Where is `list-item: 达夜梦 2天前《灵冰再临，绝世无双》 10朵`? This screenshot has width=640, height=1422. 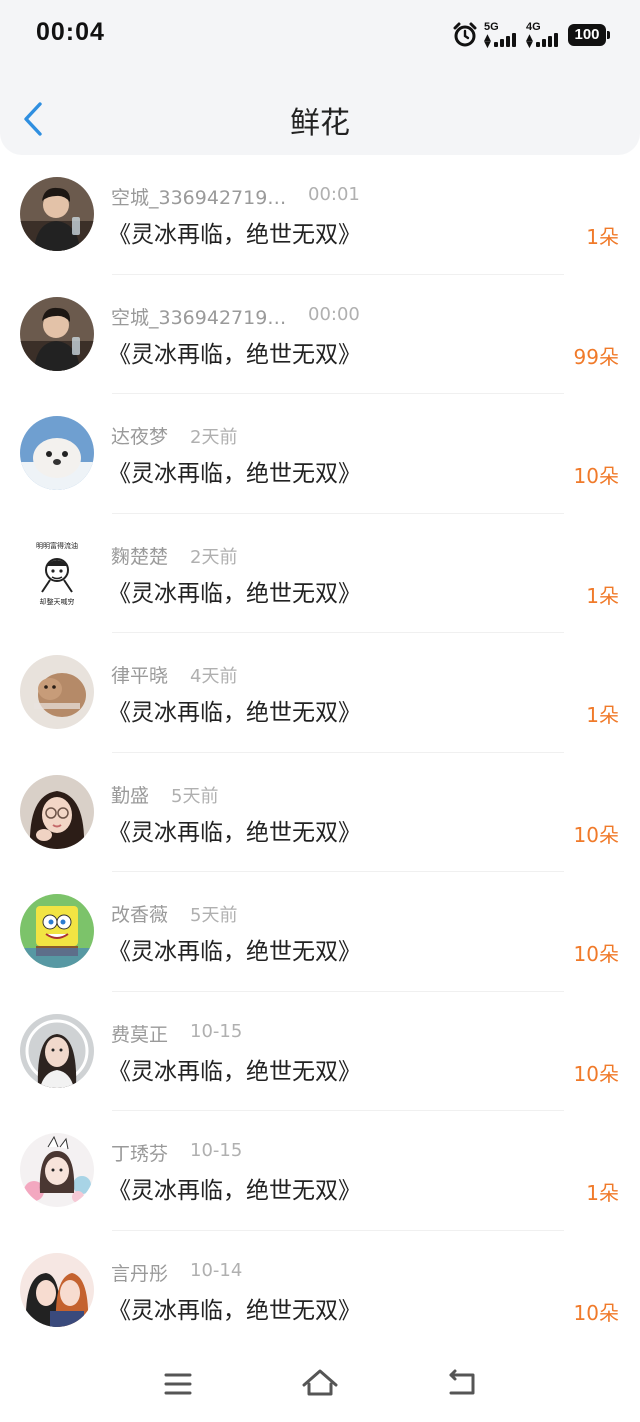
list-item: 达夜梦 2天前《灵冰再临，绝世无双》 10朵 is located at coordinates (320, 454).